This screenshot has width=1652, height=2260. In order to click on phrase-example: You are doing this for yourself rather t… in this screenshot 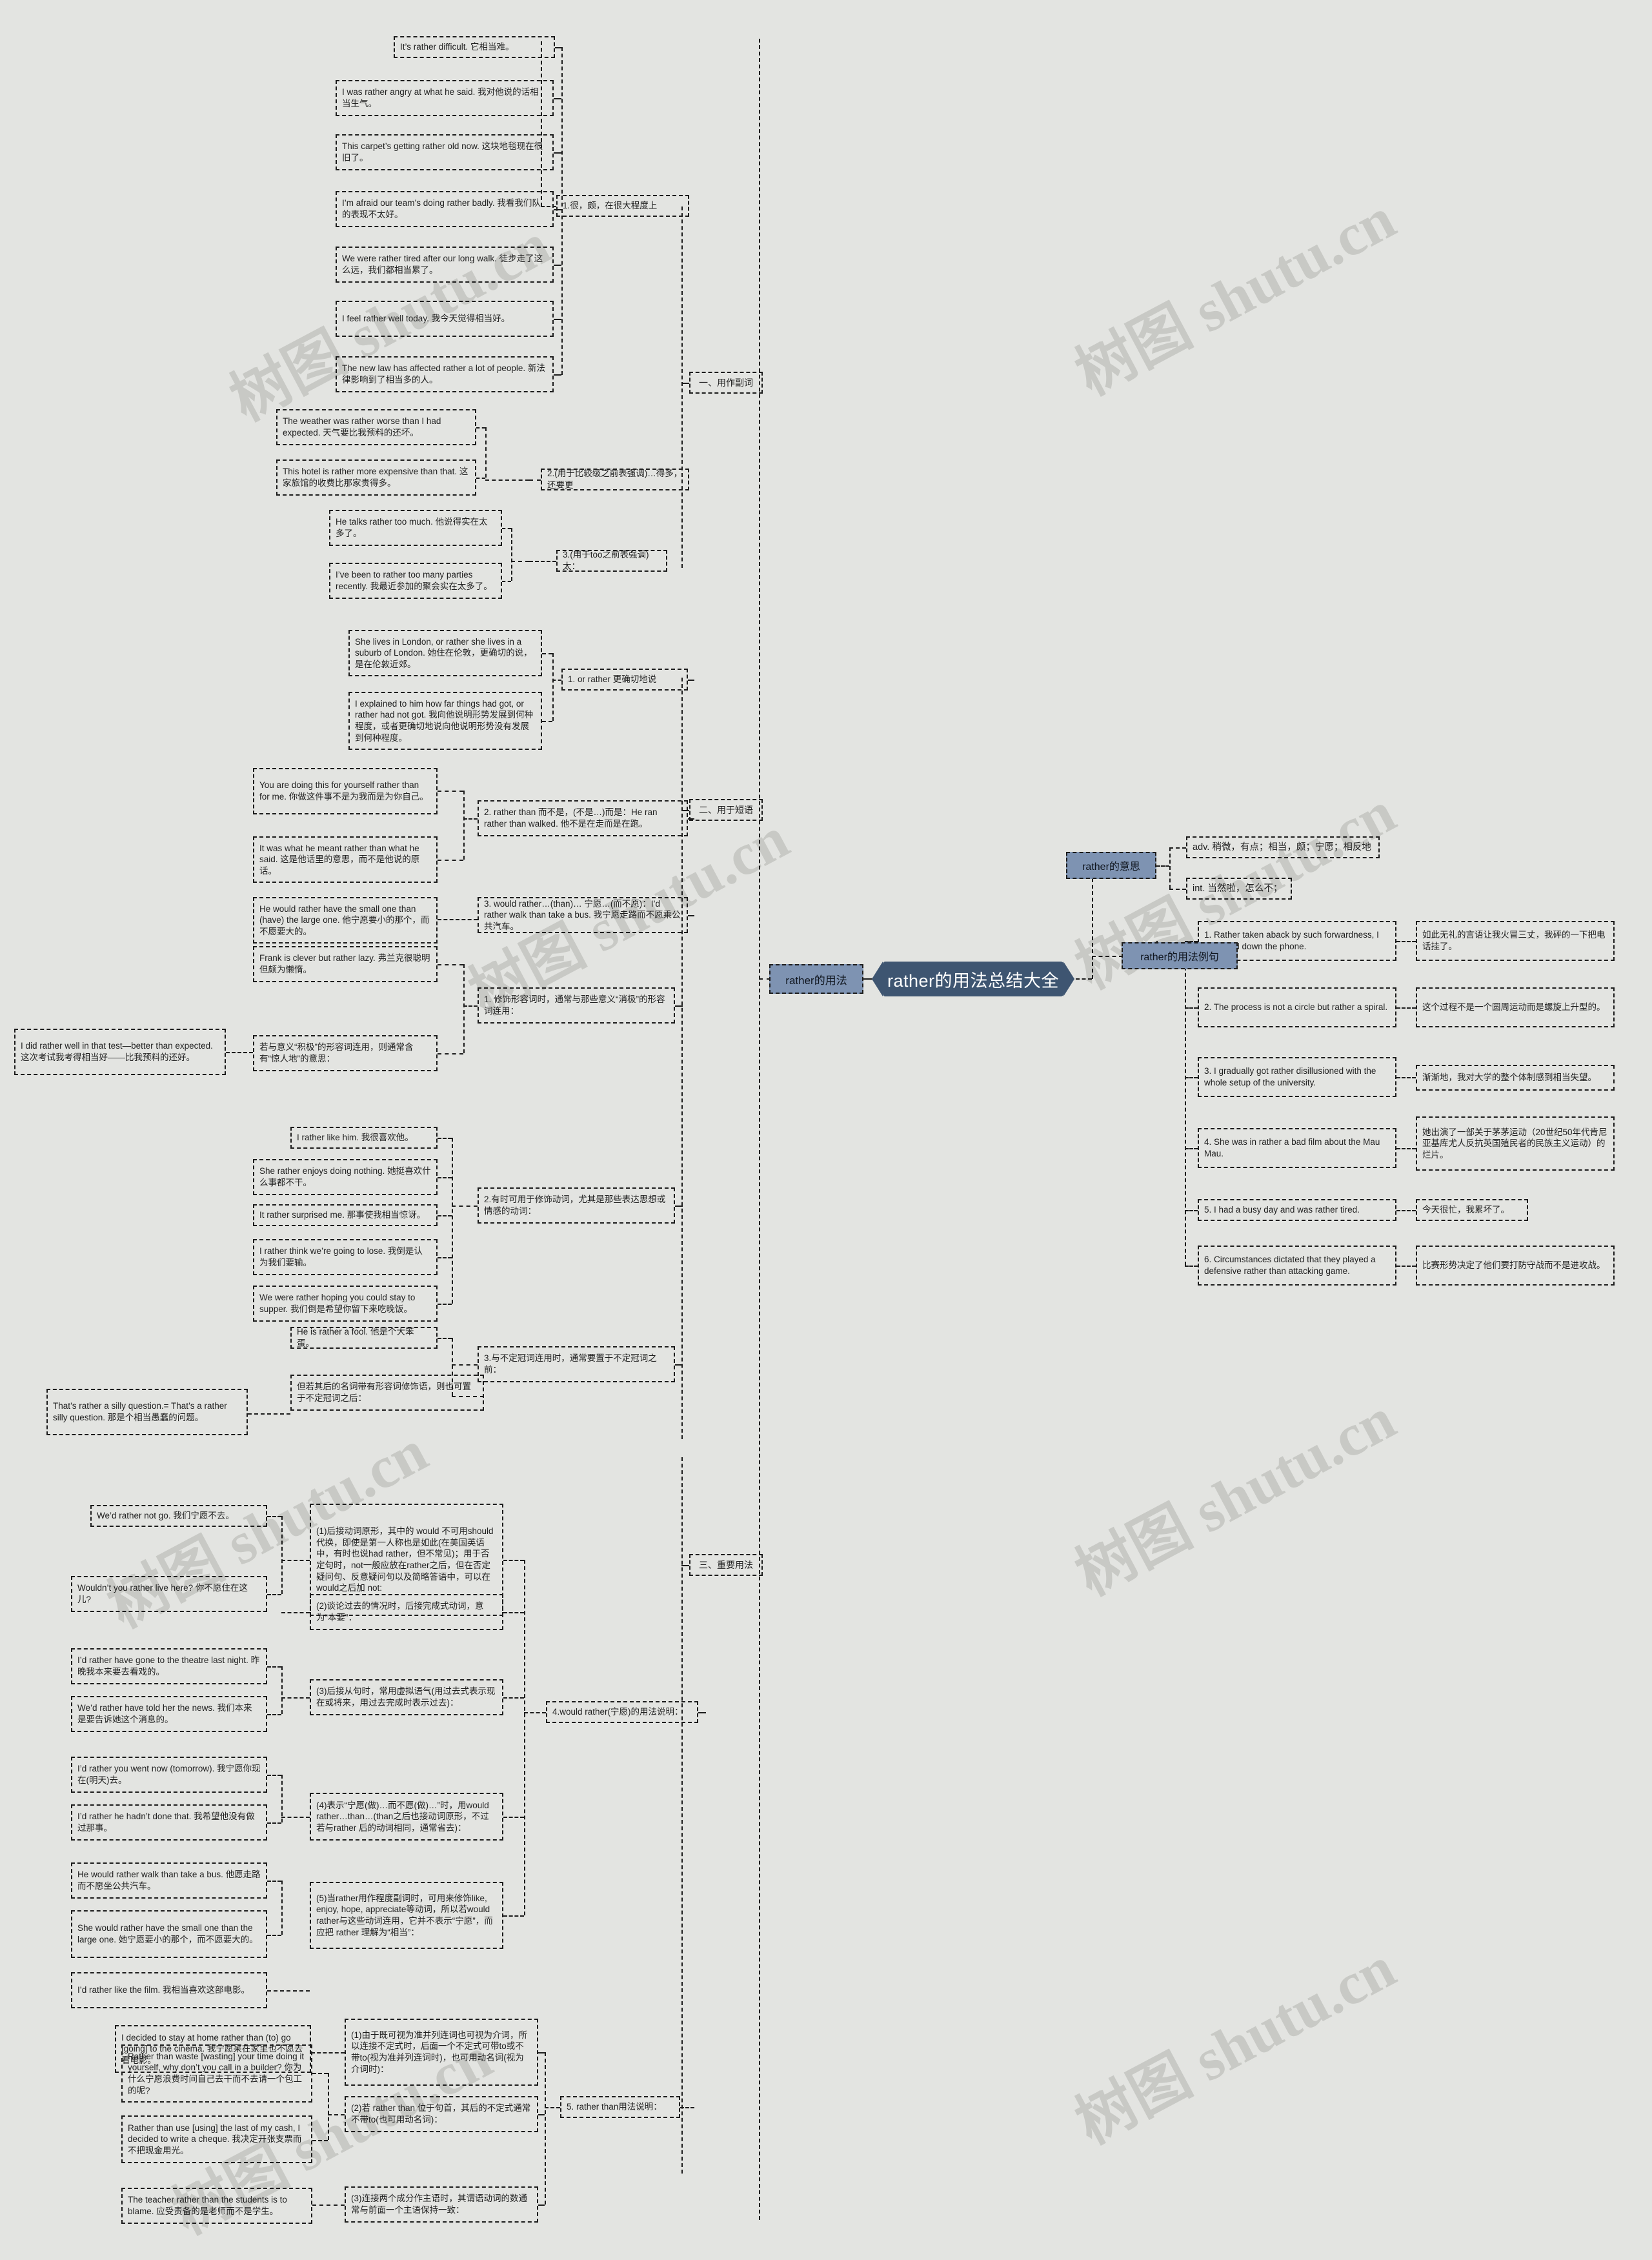, I will do `click(345, 791)`.